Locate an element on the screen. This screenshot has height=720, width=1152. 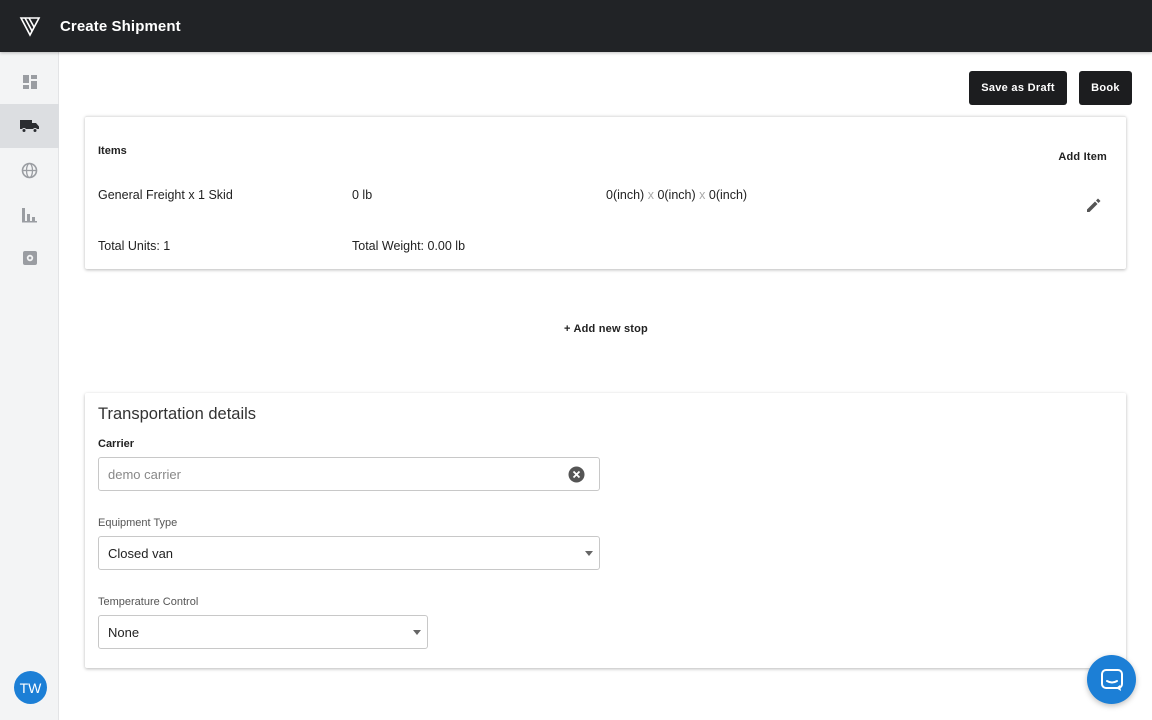
equipment-type-select: Closed van is located at coordinates (349, 553).